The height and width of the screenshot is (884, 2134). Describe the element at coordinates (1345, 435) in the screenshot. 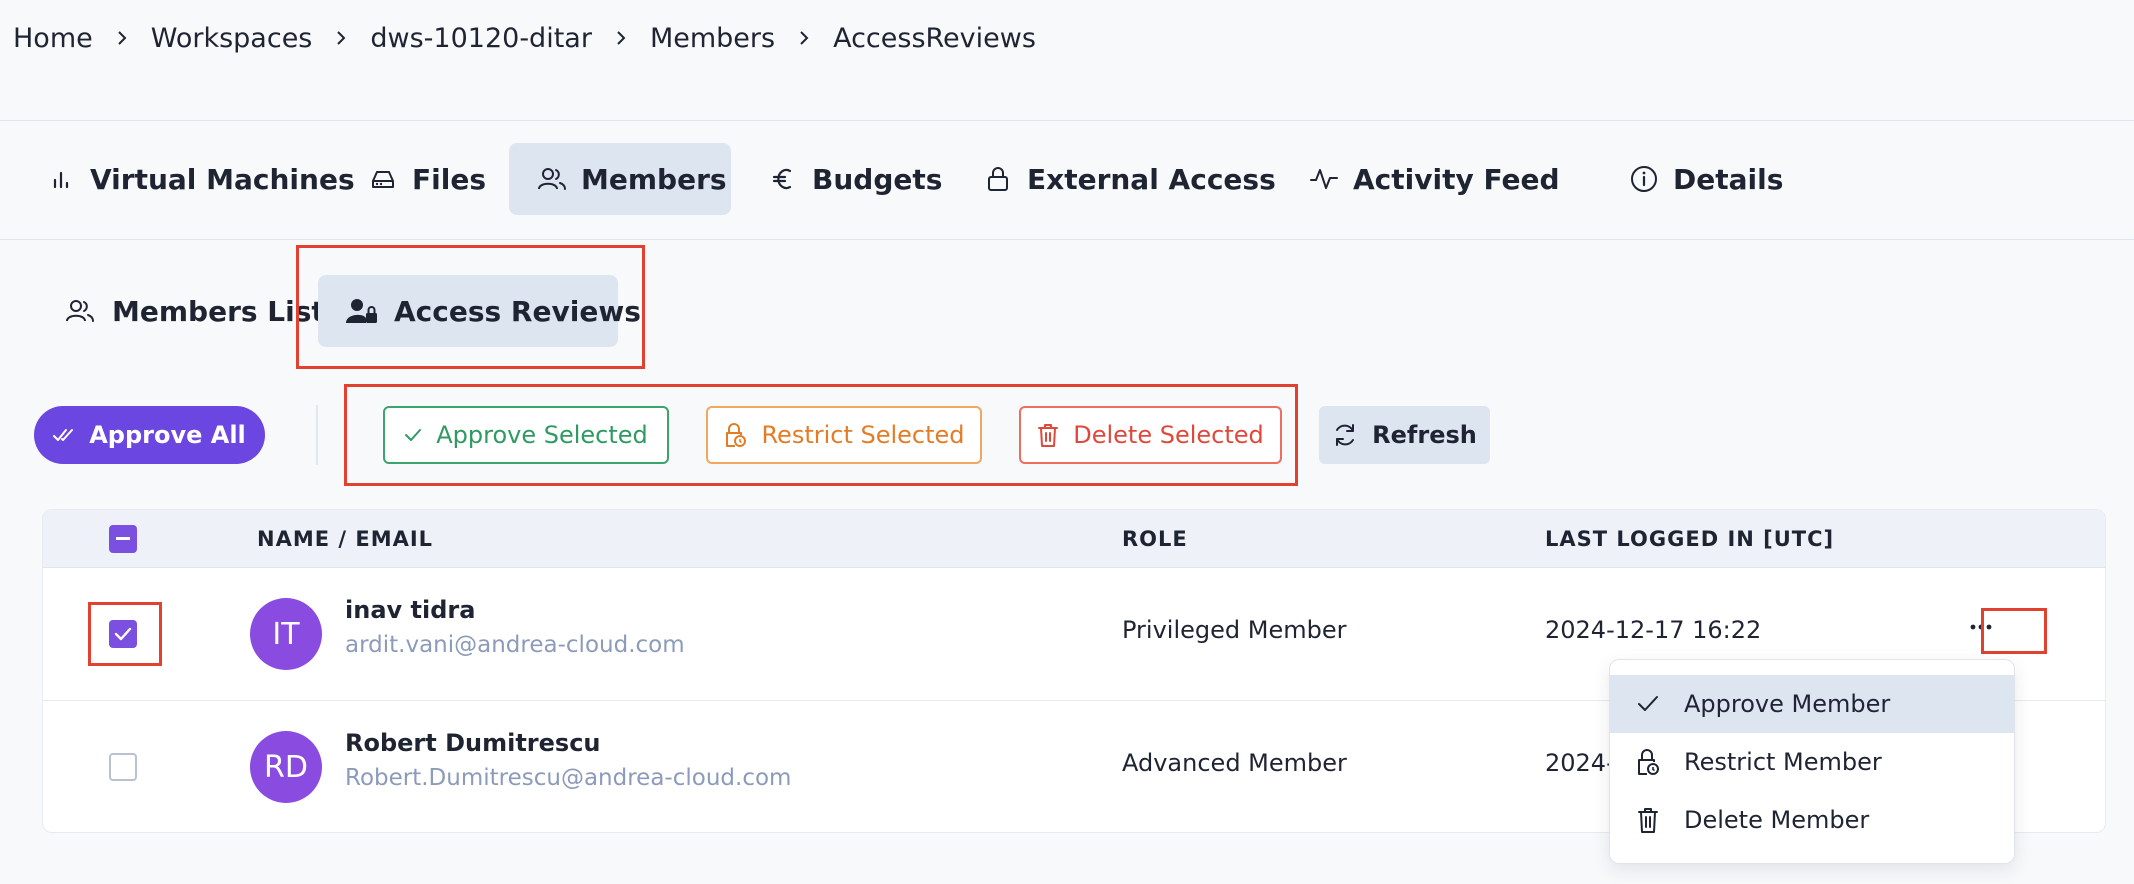

I see `refresh-icon` at that location.